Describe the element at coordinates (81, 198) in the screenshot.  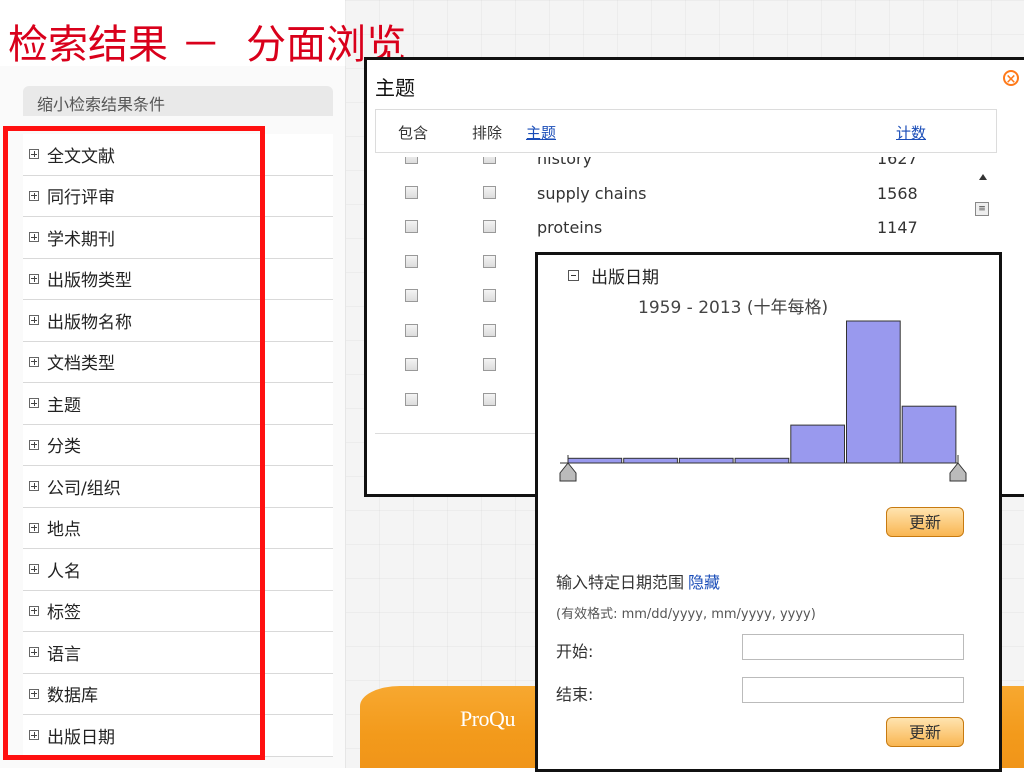
I see `facet-label: 同行评审` at that location.